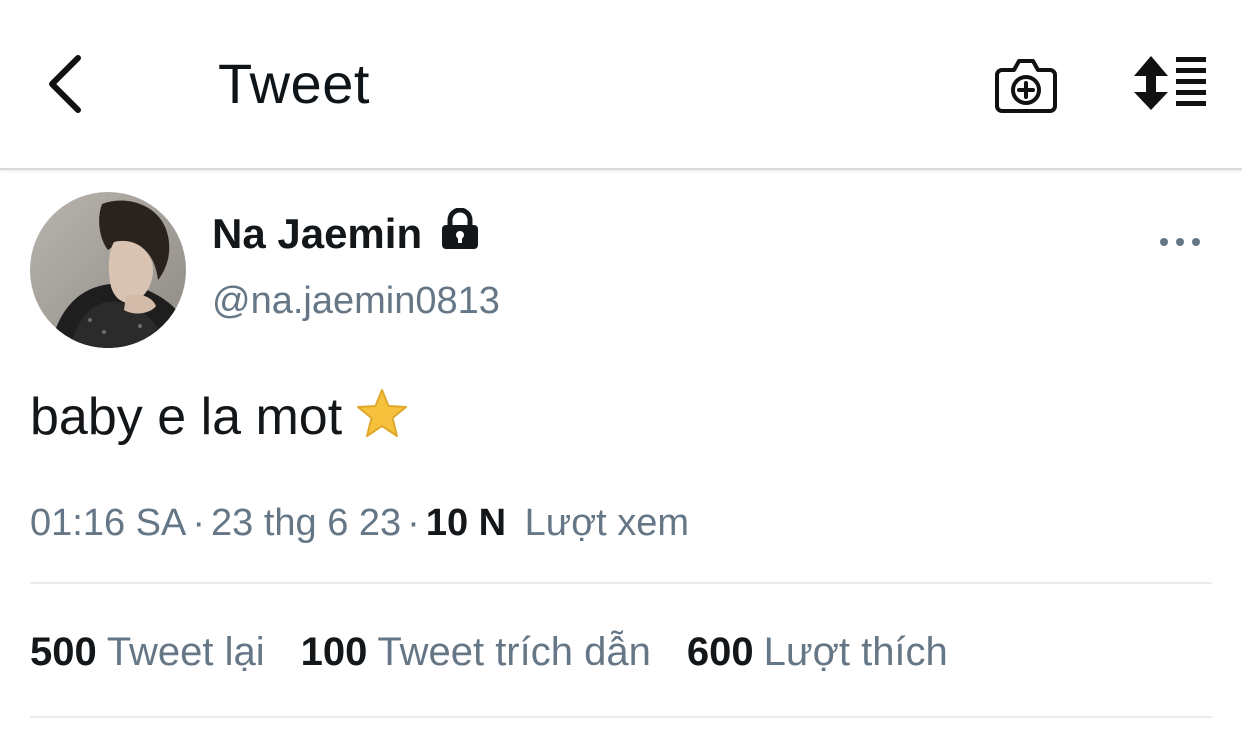 The image size is (1242, 733). I want to click on more-options-button, so click(1180, 242).